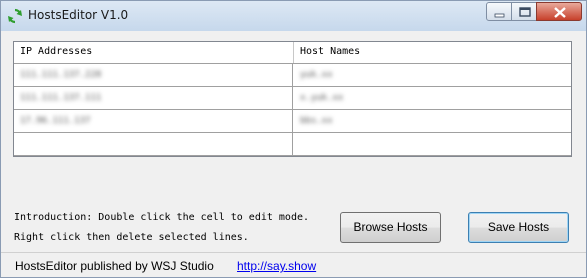 The image size is (587, 278). I want to click on host-cell, so click(432, 144).